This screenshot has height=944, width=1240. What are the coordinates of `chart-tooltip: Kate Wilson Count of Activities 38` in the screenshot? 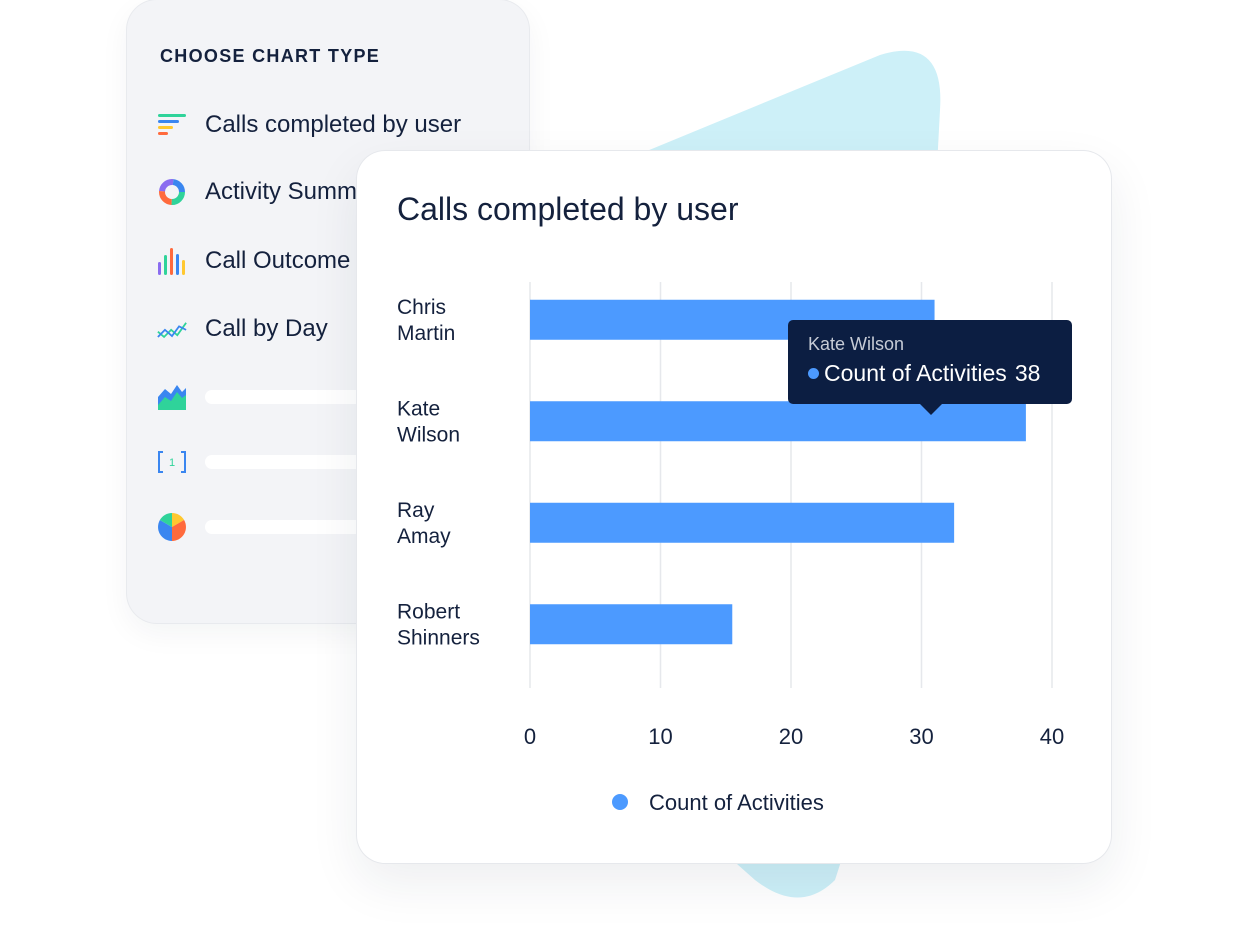 It's located at (930, 367).